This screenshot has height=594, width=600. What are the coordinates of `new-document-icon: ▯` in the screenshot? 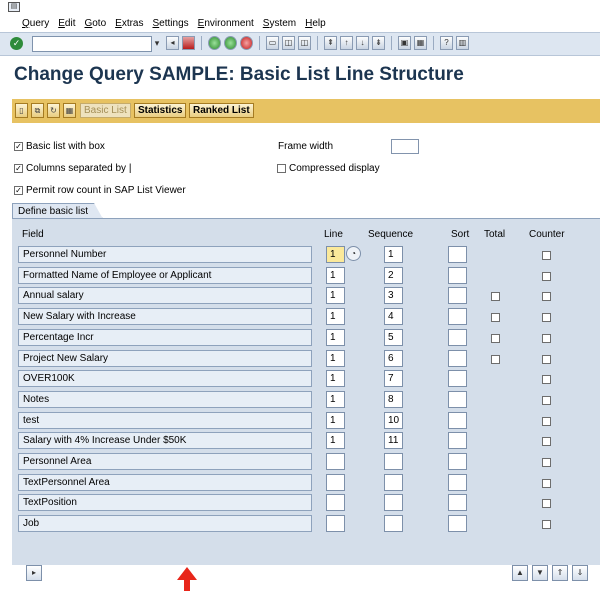 It's located at (21, 110).